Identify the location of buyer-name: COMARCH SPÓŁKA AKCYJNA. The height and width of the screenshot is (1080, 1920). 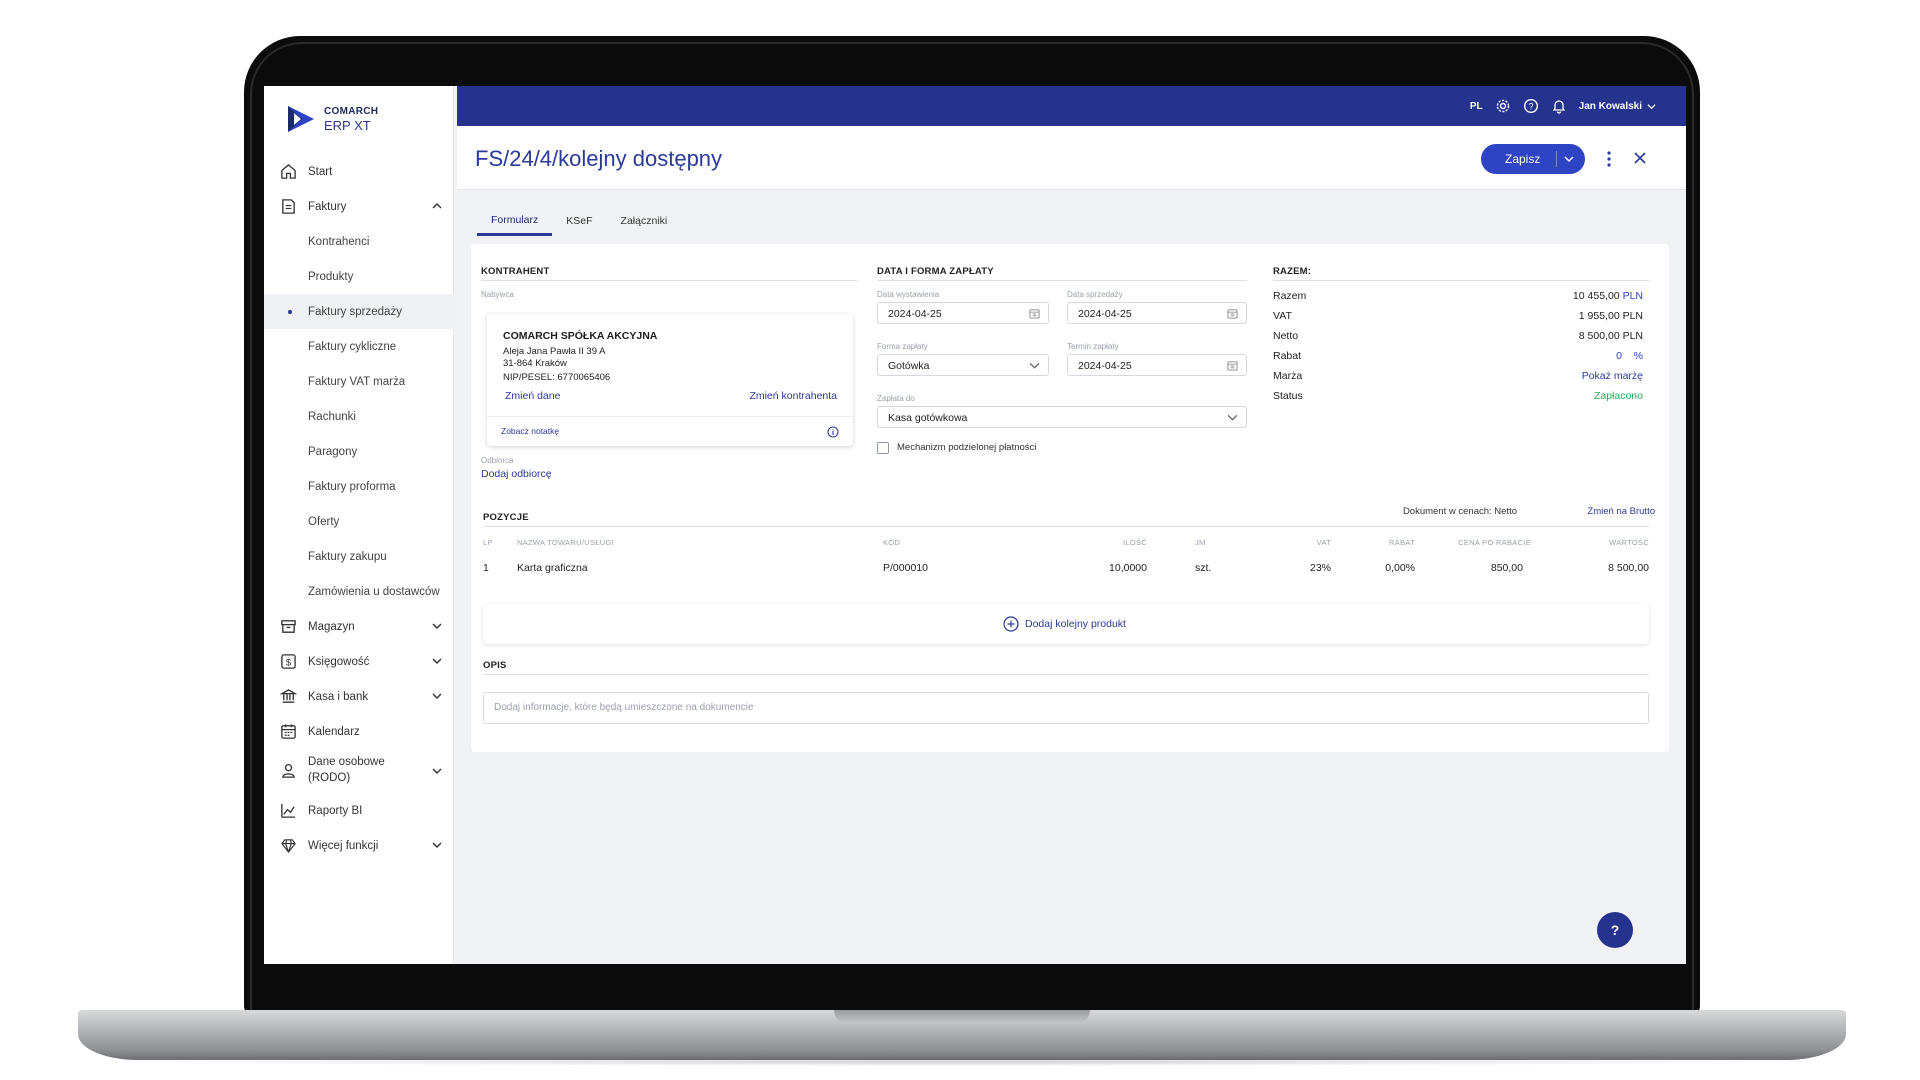
(580, 336).